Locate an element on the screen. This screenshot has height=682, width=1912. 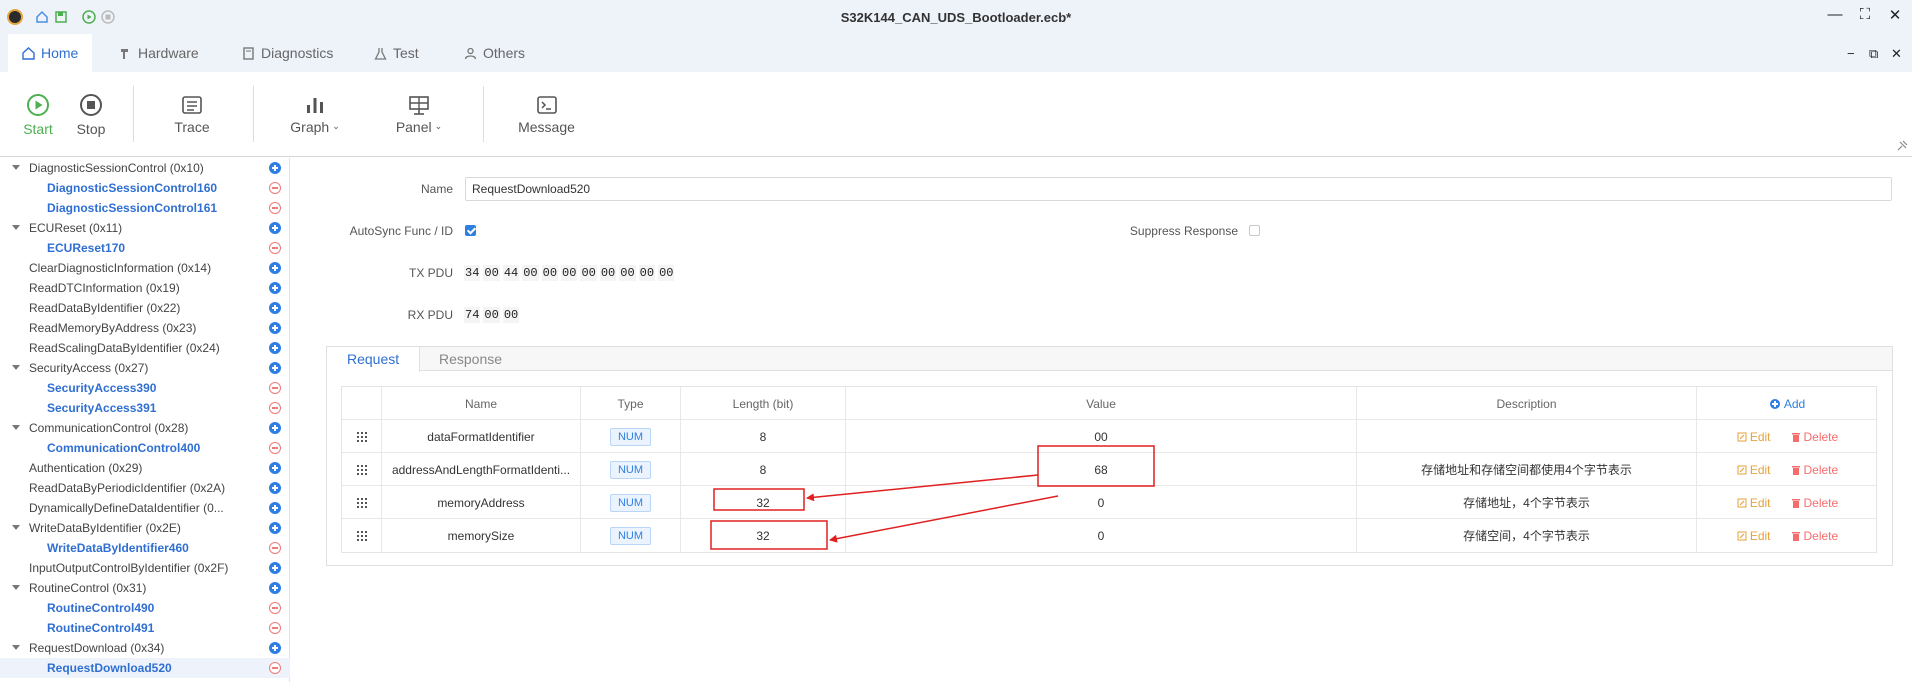
maximize-button: ⛶ is located at coordinates (1865, 14).